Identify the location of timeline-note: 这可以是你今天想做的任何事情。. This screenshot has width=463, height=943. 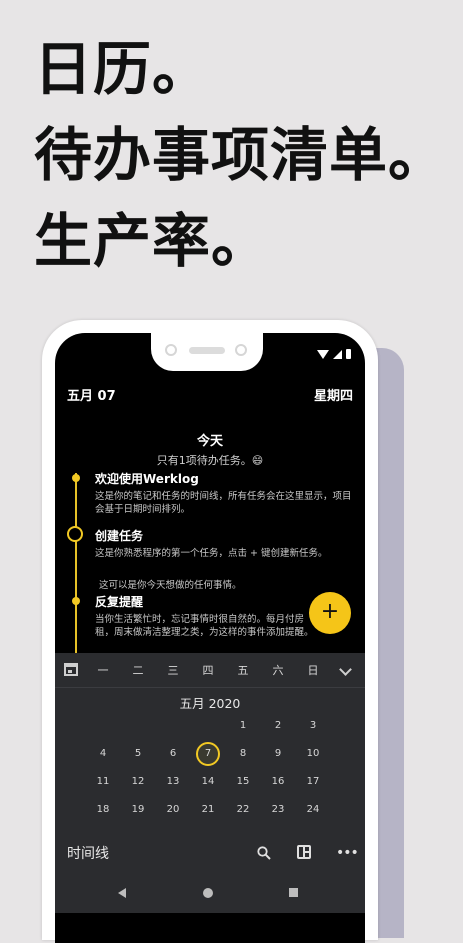
(170, 585).